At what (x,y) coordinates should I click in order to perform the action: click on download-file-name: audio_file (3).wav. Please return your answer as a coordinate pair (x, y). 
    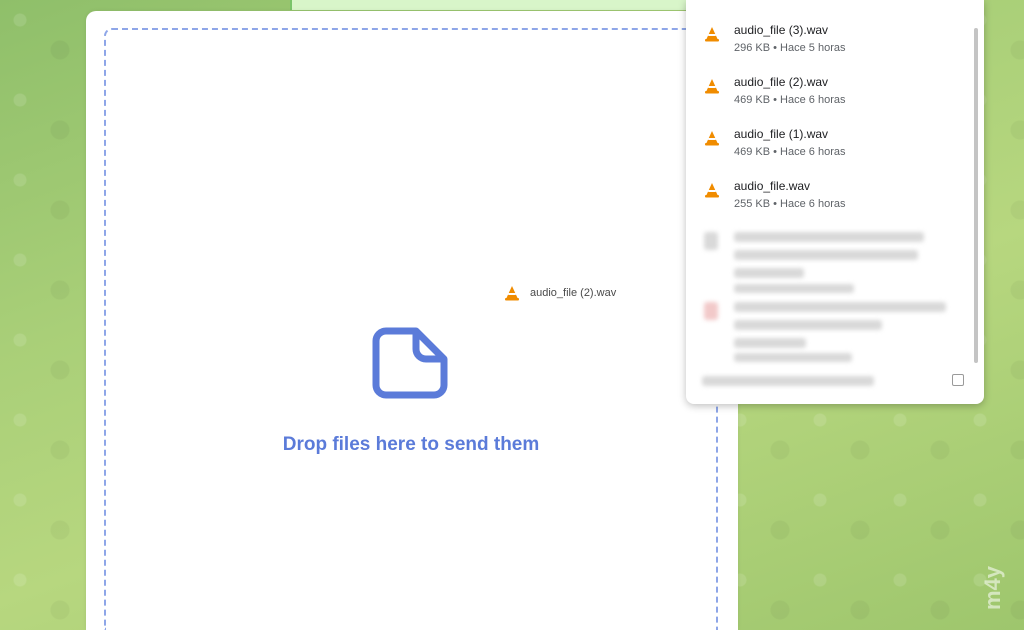
    Looking at the image, I should click on (781, 30).